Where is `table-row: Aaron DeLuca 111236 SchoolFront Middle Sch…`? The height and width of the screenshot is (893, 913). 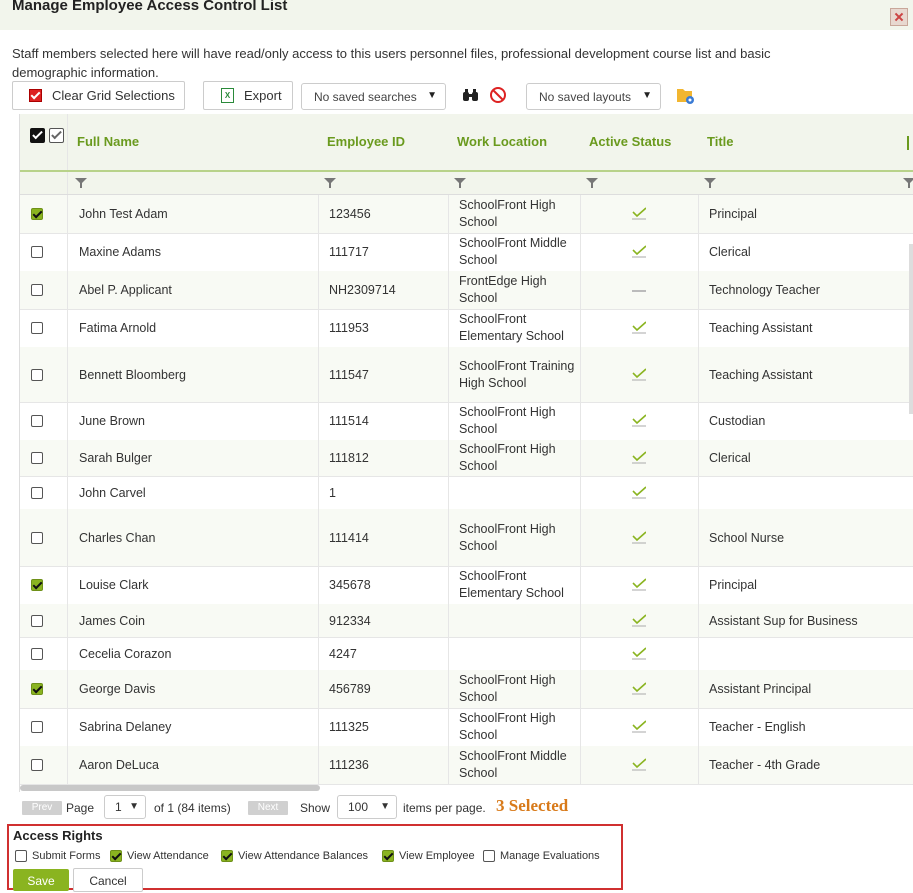
table-row: Aaron DeLuca 111236 SchoolFront Middle Sch… is located at coordinates (466, 765).